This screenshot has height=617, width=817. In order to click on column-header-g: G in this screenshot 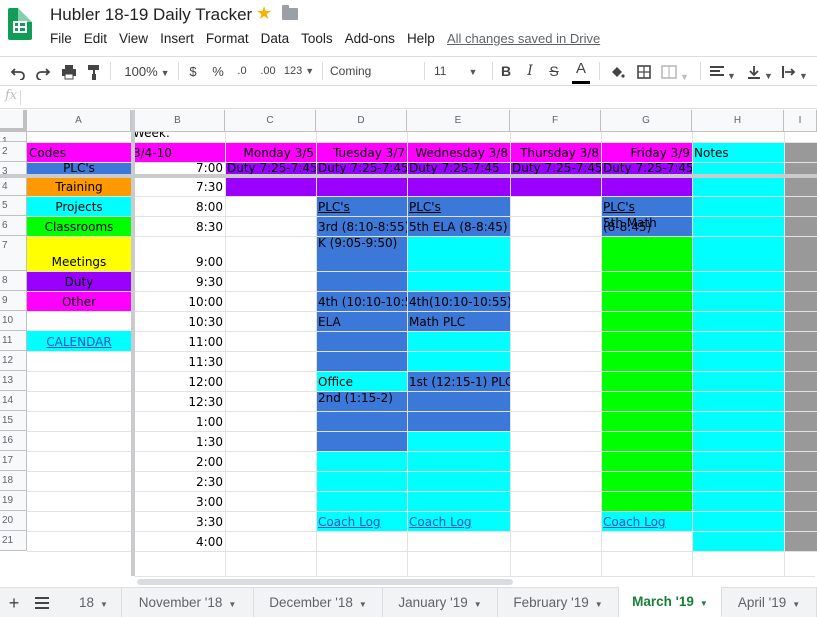, I will do `click(646, 121)`.